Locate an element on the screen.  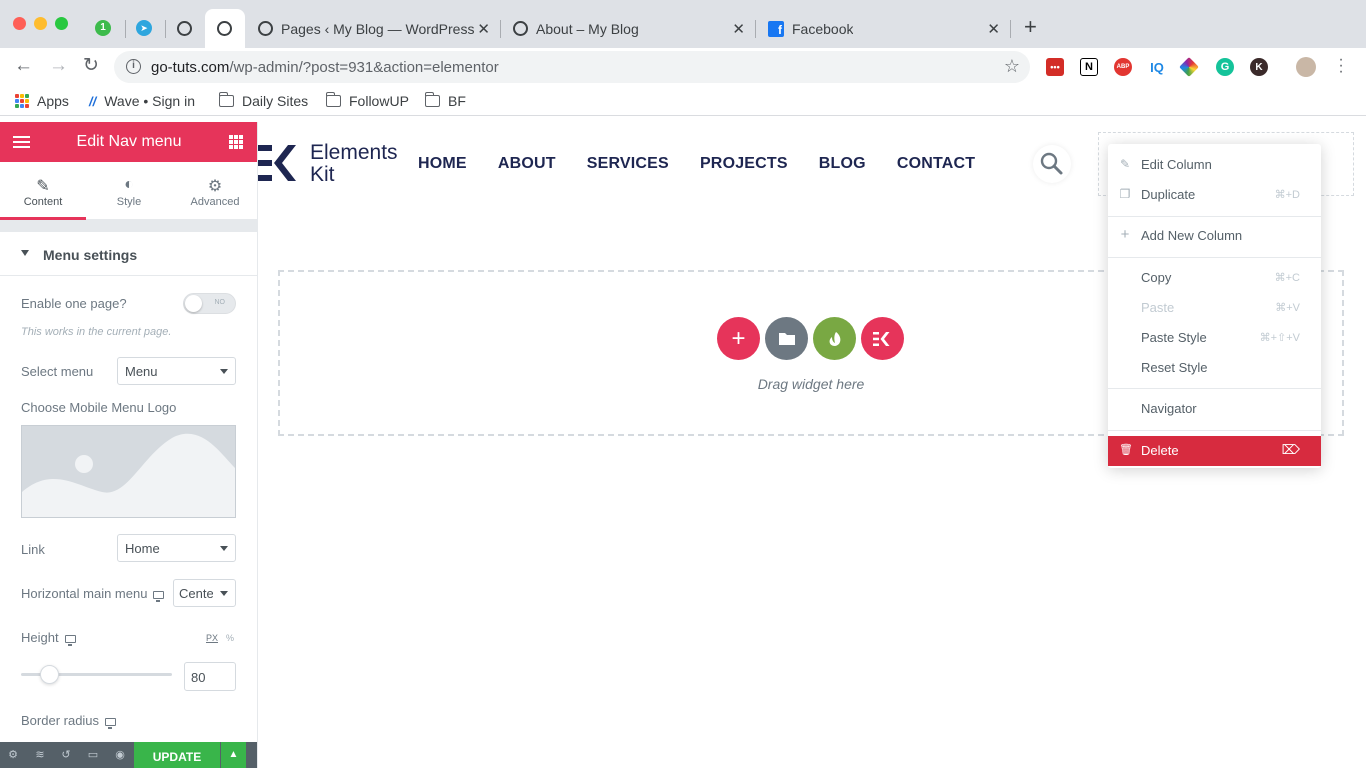
menu-item-reset-style: Reset Style is located at coordinates (1214, 368).